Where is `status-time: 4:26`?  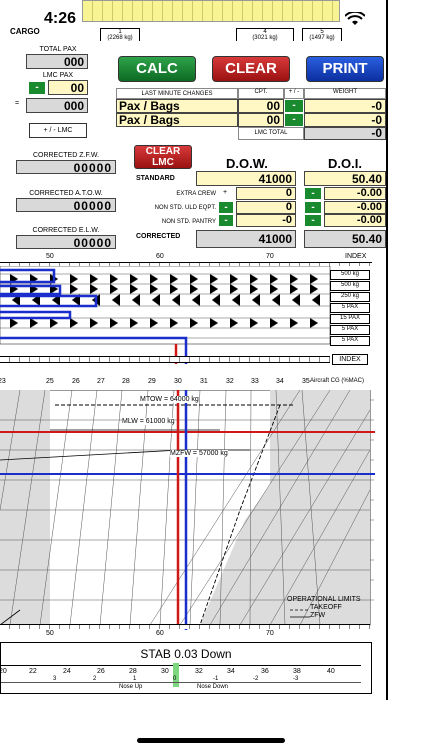
status-time: 4:26 is located at coordinates (60, 18).